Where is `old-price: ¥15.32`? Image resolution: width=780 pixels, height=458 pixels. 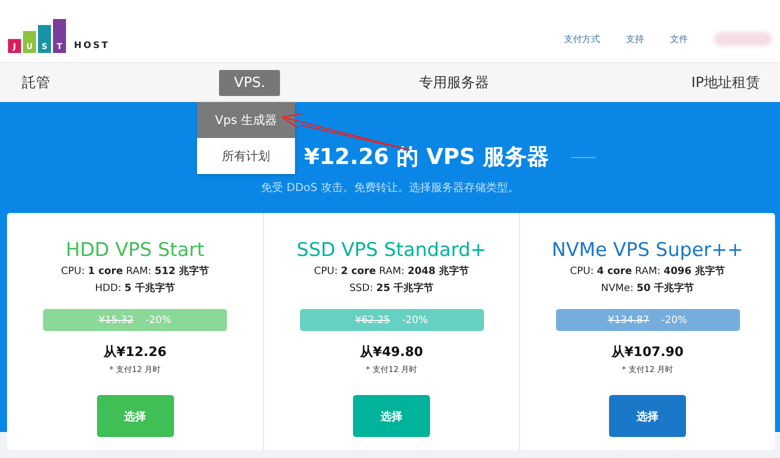 old-price: ¥15.32 is located at coordinates (116, 320).